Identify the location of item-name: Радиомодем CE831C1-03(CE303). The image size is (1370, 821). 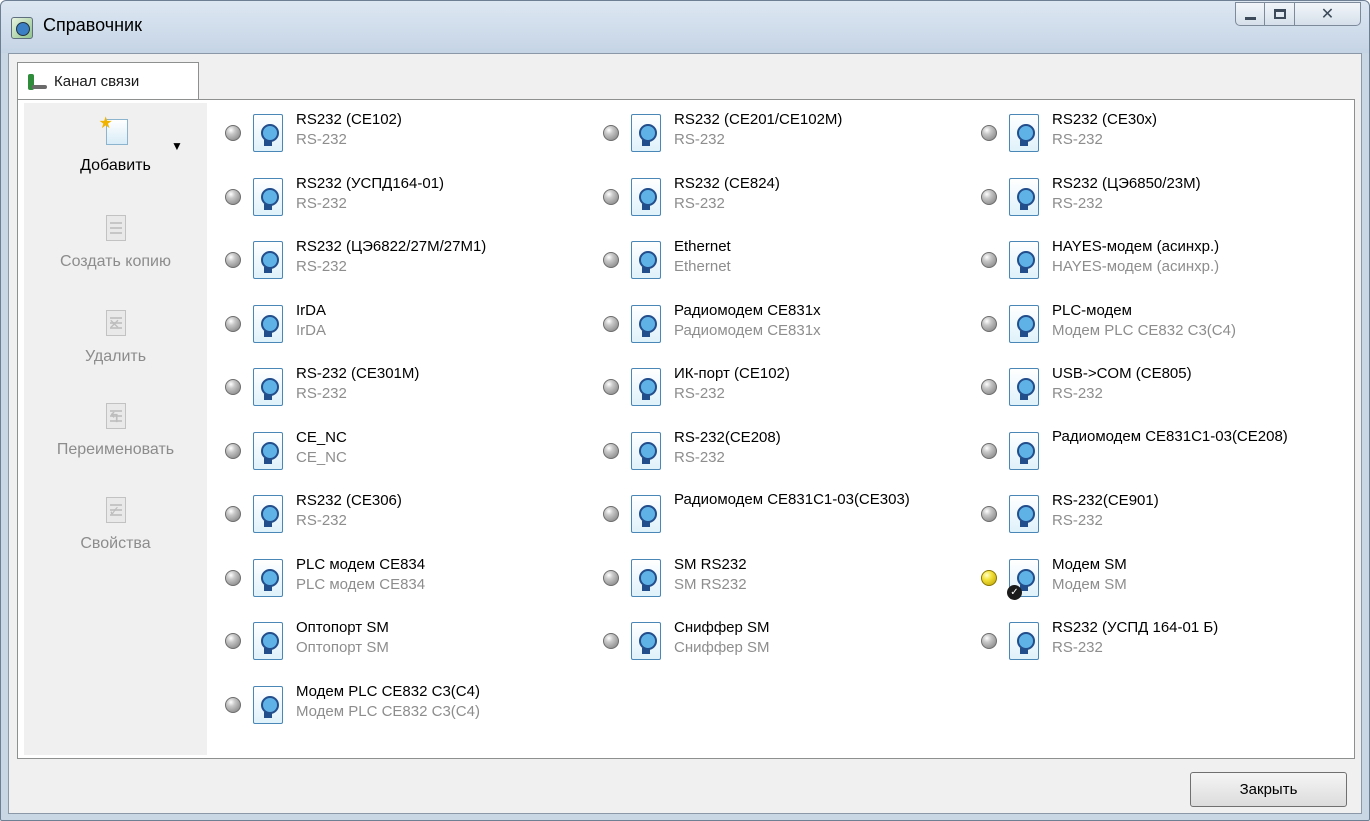
(792, 499).